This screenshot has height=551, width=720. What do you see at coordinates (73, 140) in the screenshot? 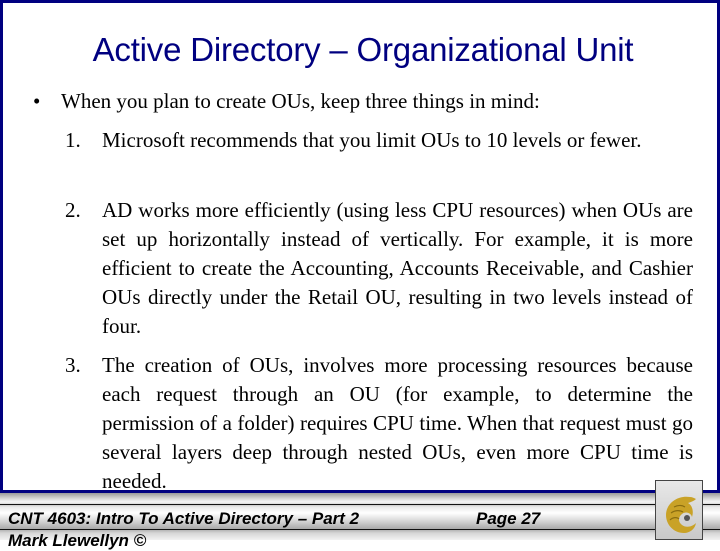
I see `list-item-number: 1.` at bounding box center [73, 140].